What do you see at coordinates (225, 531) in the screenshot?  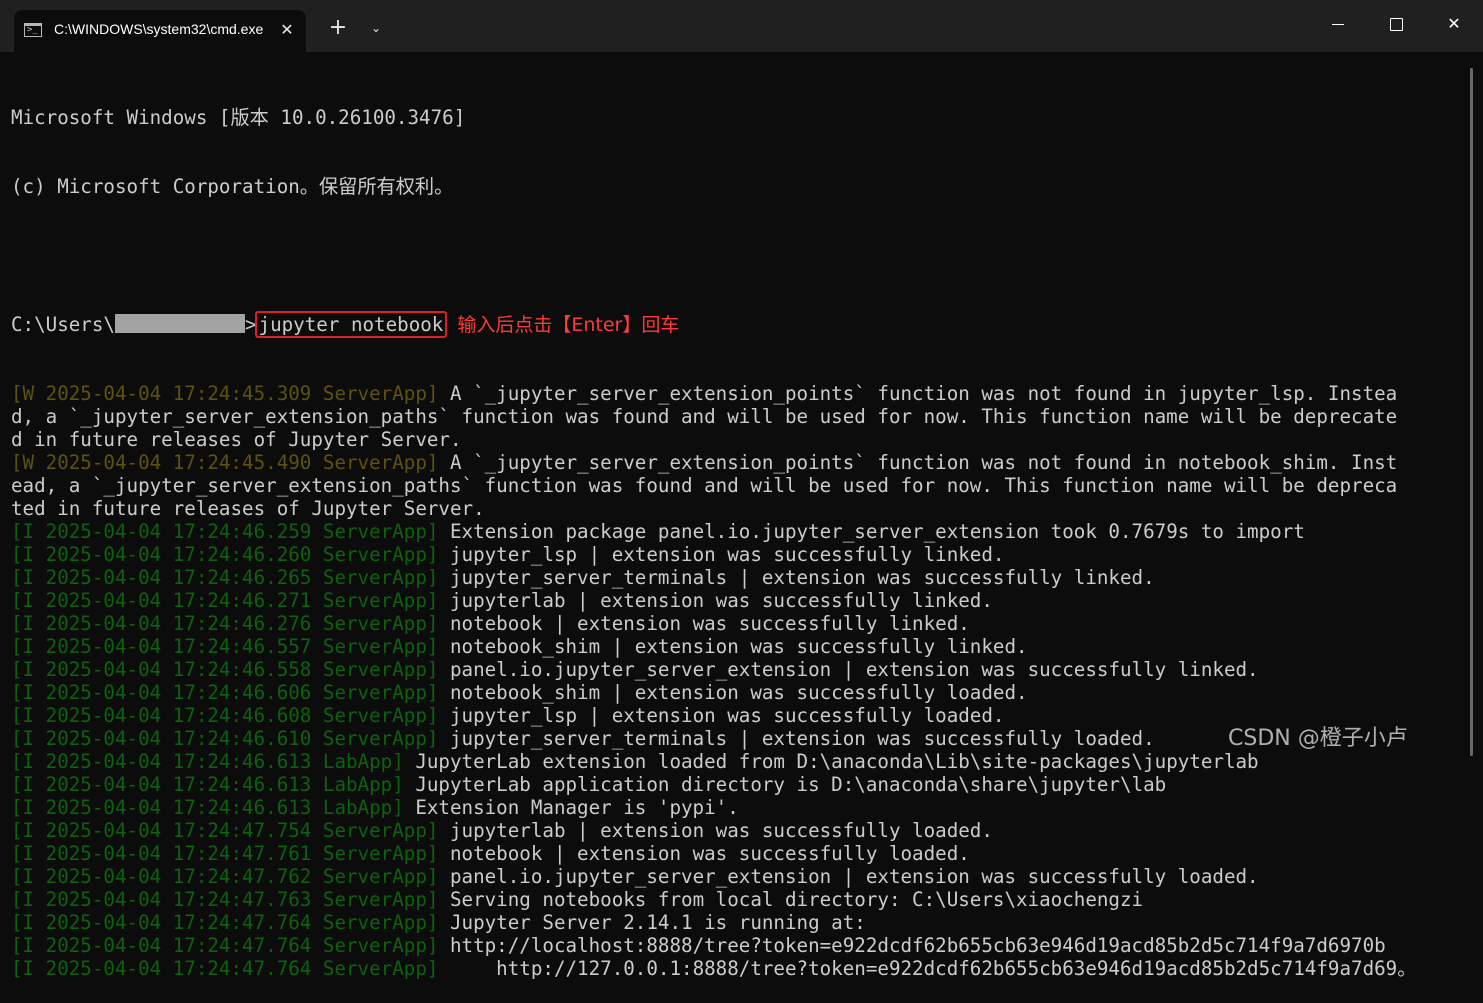 I see `log-prefix: [I 2025-04-04 17:24:46.259 ServerApp]` at bounding box center [225, 531].